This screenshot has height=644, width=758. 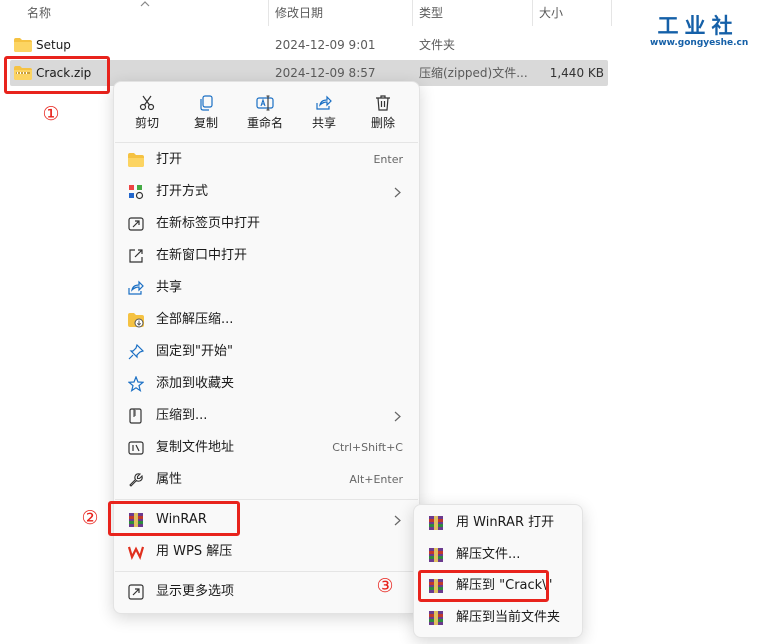 I want to click on menu-item-open: 打开 Enter, so click(x=267, y=160).